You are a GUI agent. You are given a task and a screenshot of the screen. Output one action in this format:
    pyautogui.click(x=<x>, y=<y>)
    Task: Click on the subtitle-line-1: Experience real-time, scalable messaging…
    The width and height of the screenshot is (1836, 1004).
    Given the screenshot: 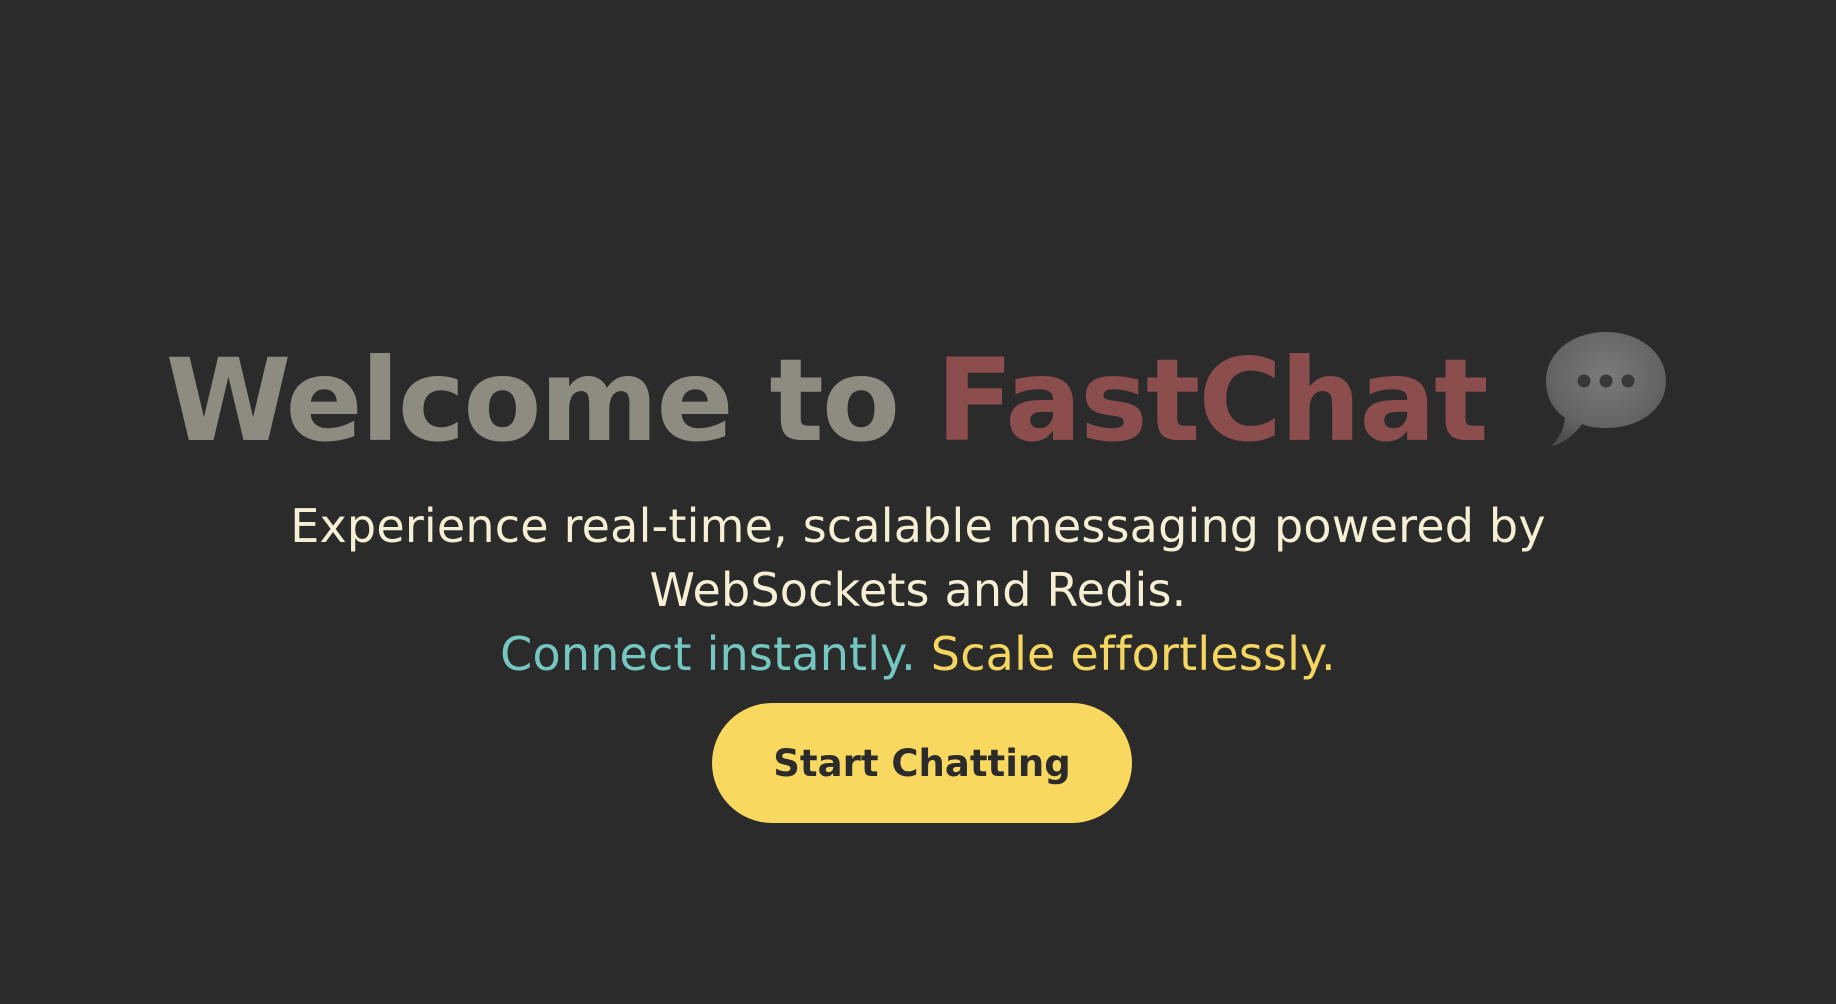 What is the action you would take?
    pyautogui.click(x=918, y=526)
    